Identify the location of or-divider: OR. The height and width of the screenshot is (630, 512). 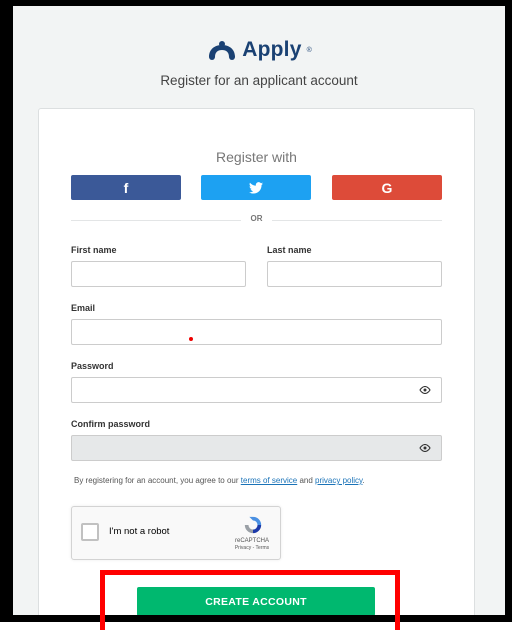
(256, 220).